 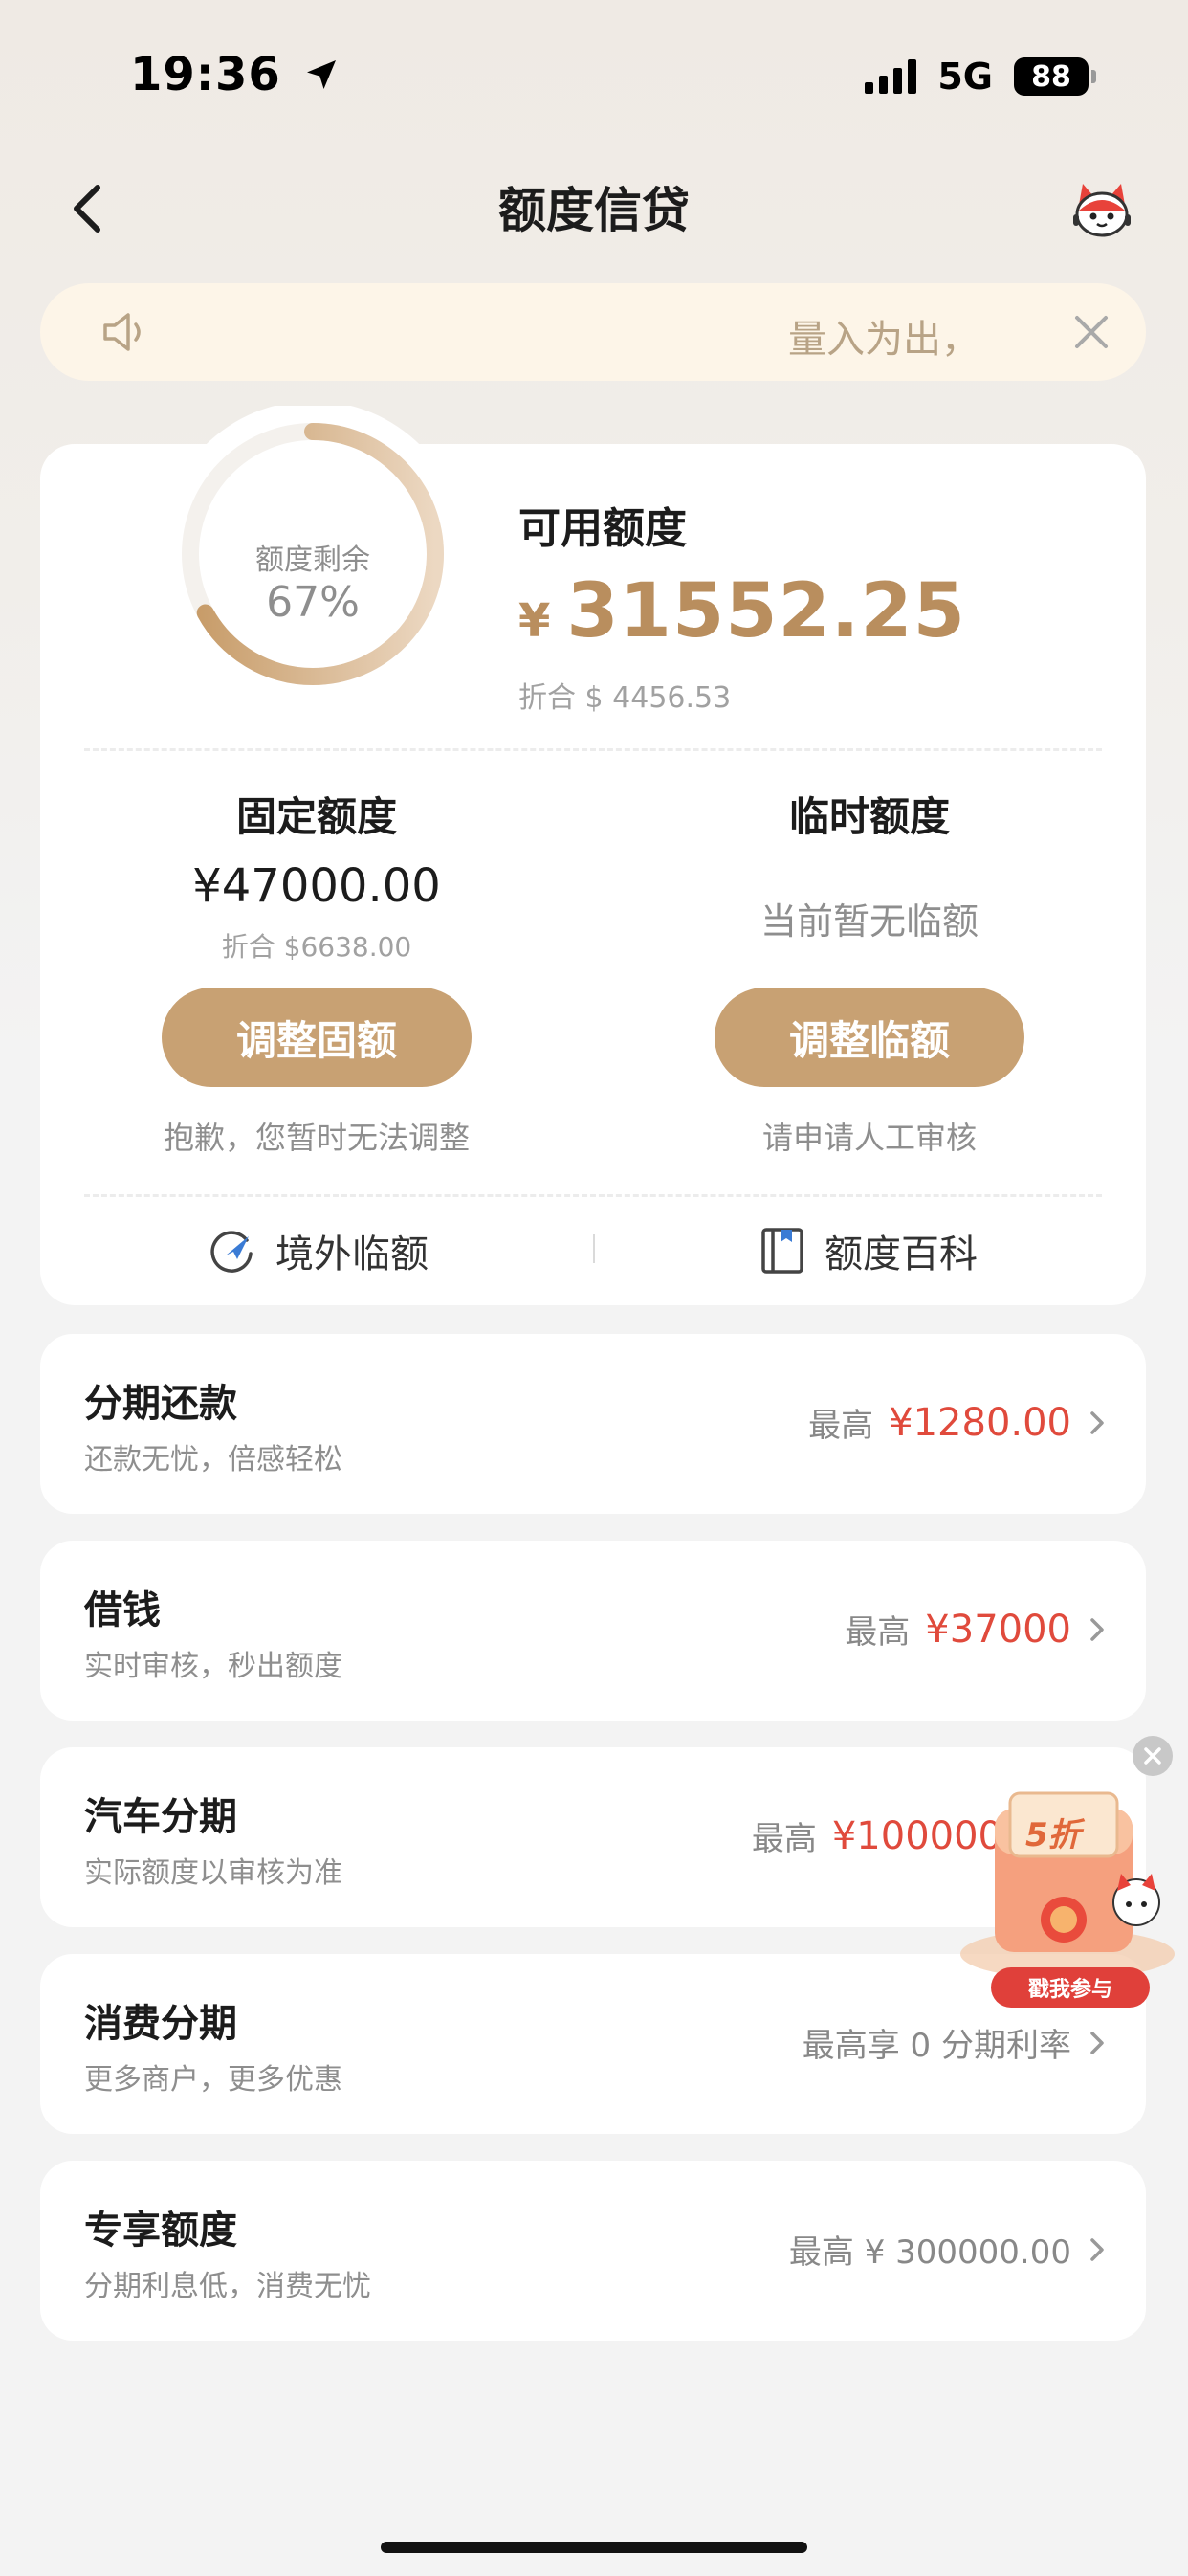 What do you see at coordinates (929, 2252) in the screenshot?
I see `row-prefix: 最高 ¥ 300000.00` at bounding box center [929, 2252].